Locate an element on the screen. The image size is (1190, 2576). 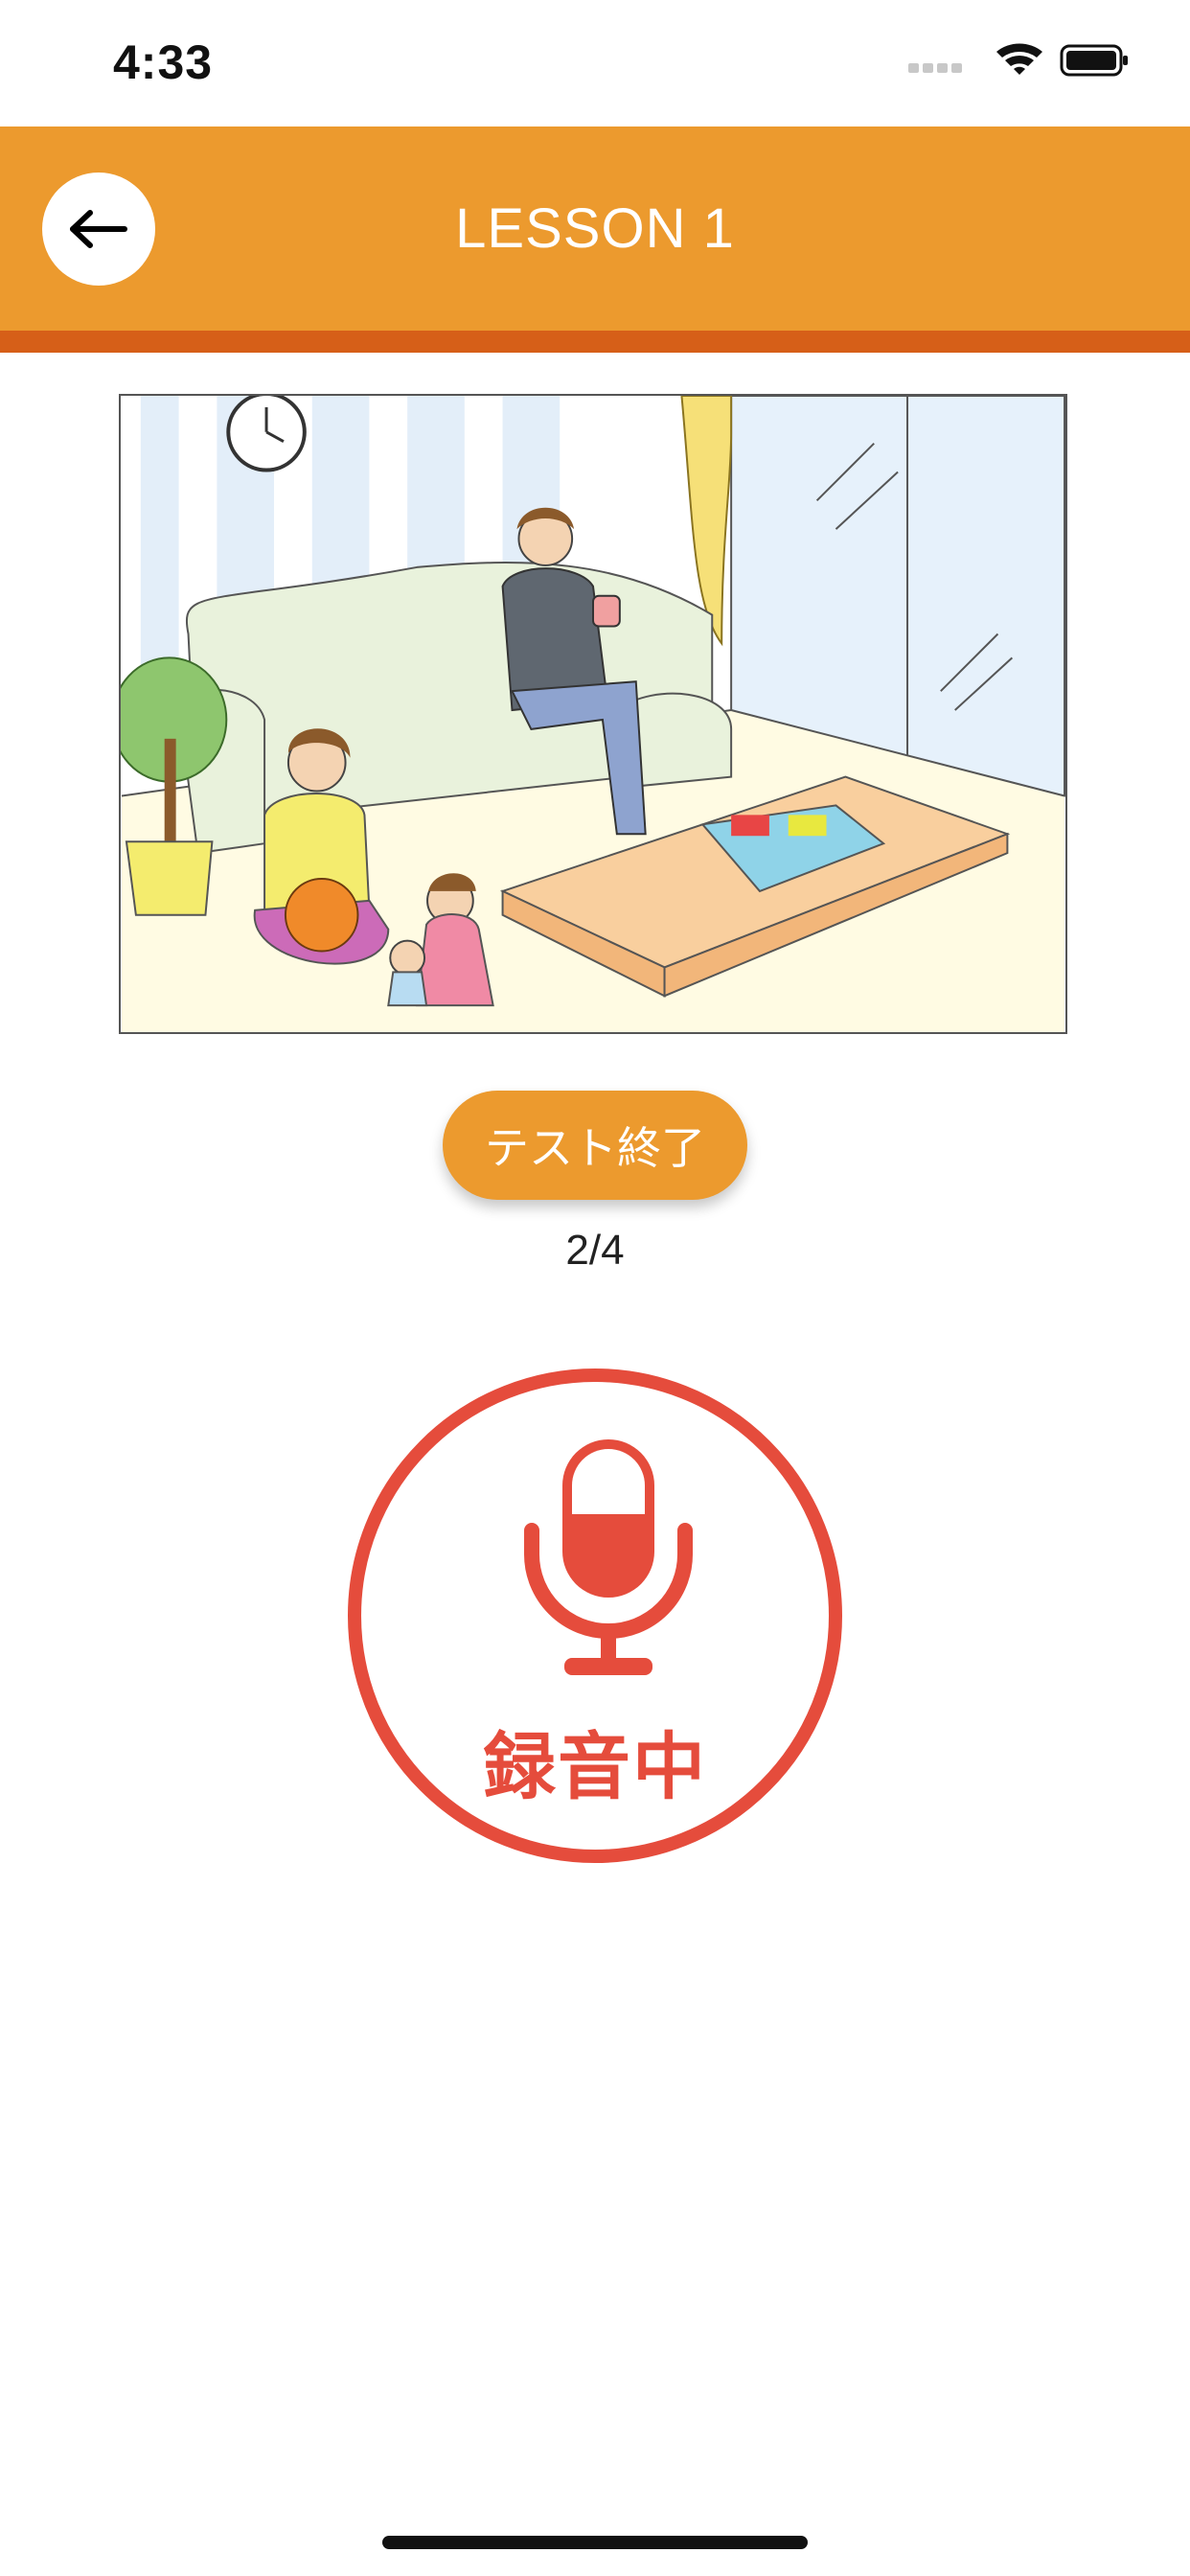
header-stripe is located at coordinates (595, 342).